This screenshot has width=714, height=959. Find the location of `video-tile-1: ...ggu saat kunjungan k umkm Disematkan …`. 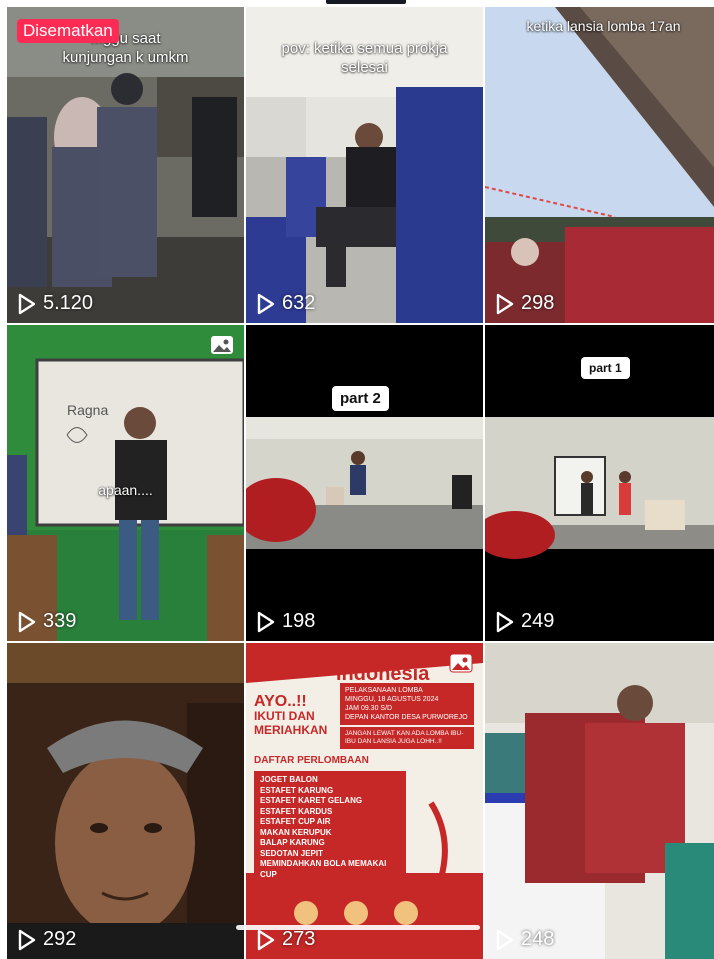

video-tile-1: ...ggu saat kunjungan k umkm Disematkan … is located at coordinates (125, 165).